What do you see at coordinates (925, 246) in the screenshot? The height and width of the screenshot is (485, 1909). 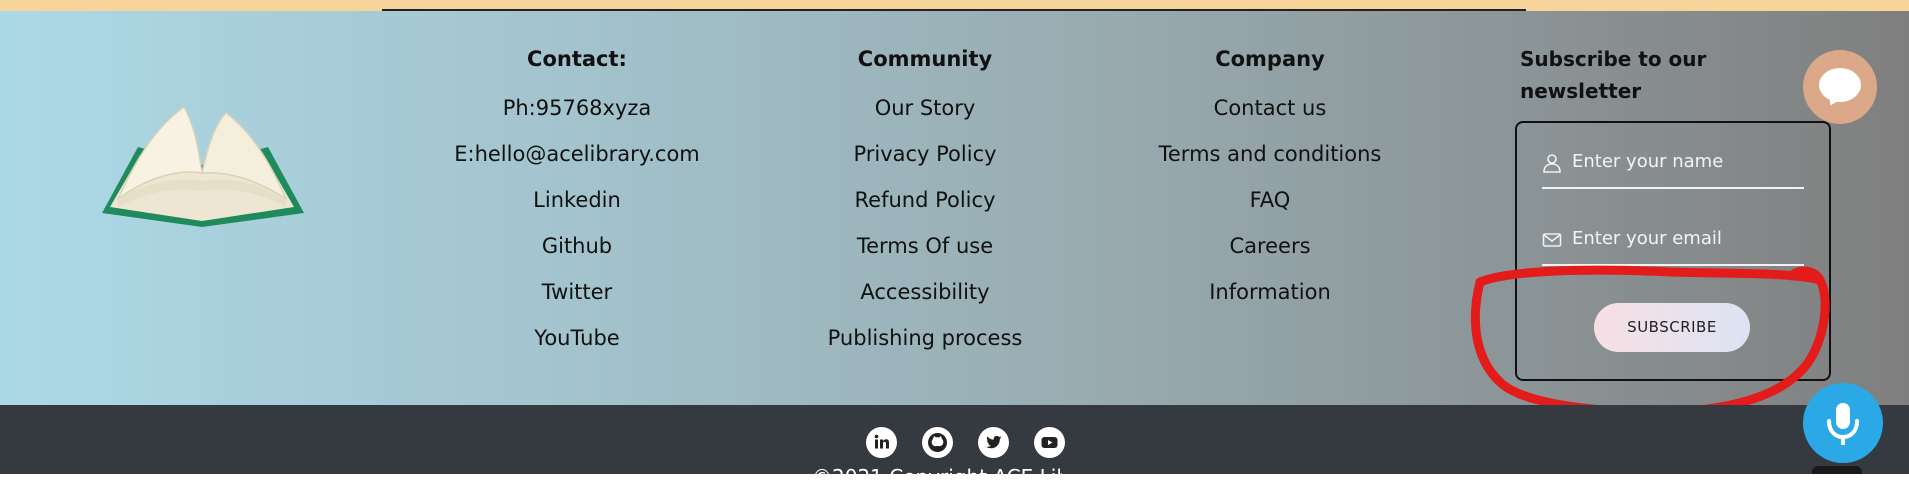 I see `community-link-terms-of-use: Terms Of use` at bounding box center [925, 246].